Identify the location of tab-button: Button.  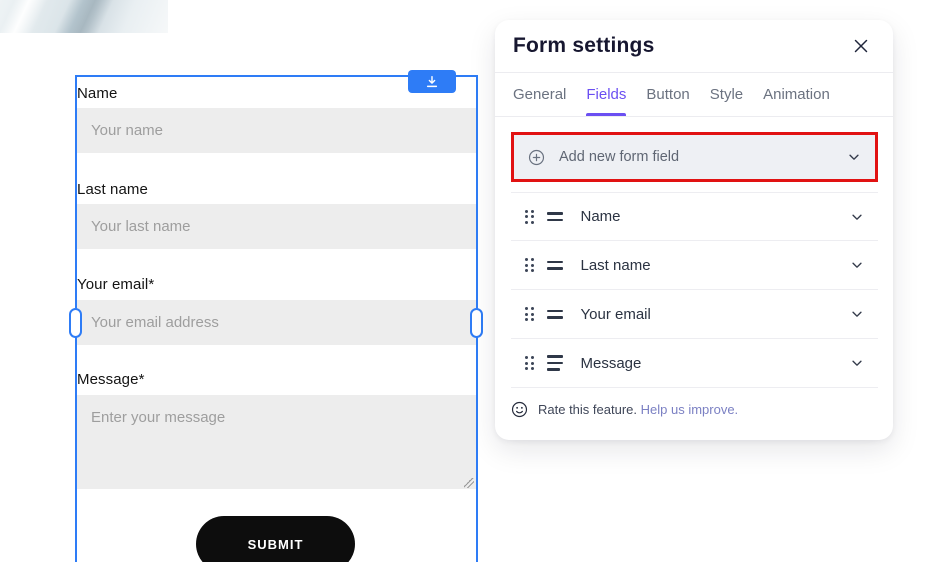
(667, 94).